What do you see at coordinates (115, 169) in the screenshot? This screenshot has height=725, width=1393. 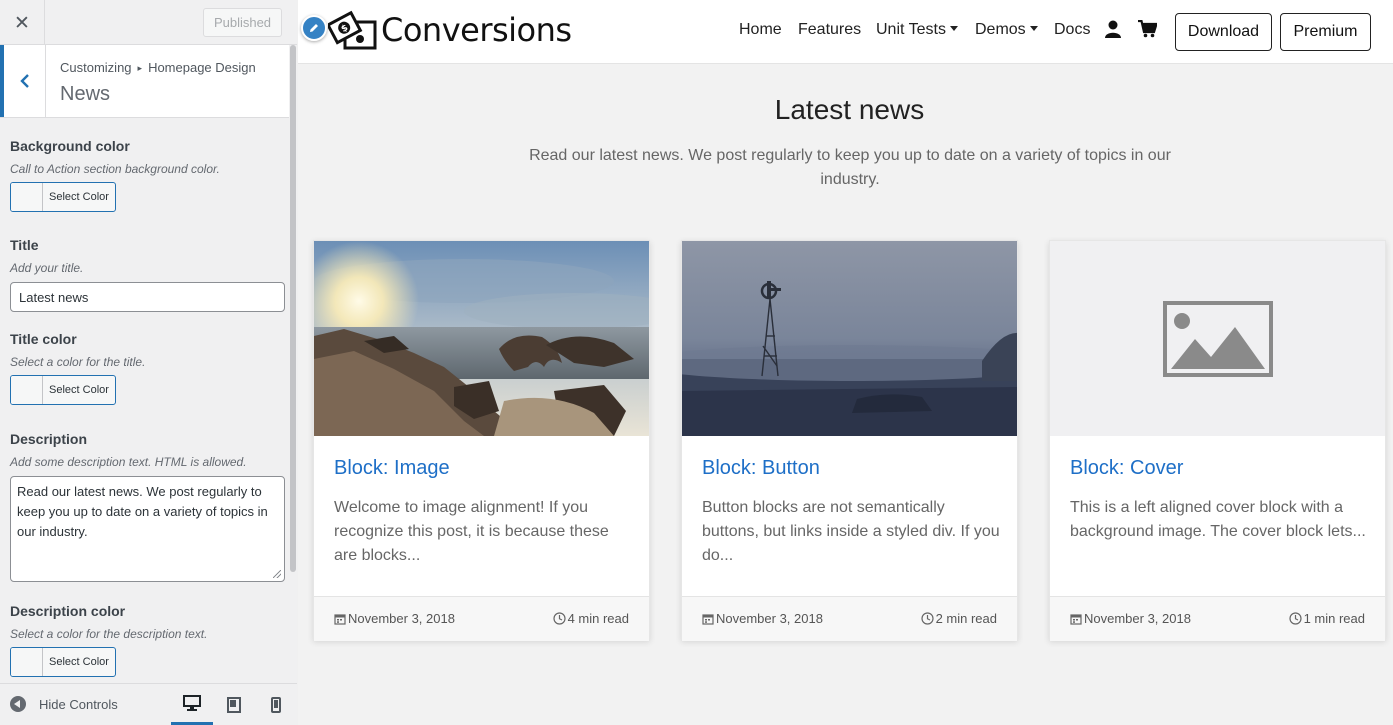 I see `control-description: Call to Action section background color.` at bounding box center [115, 169].